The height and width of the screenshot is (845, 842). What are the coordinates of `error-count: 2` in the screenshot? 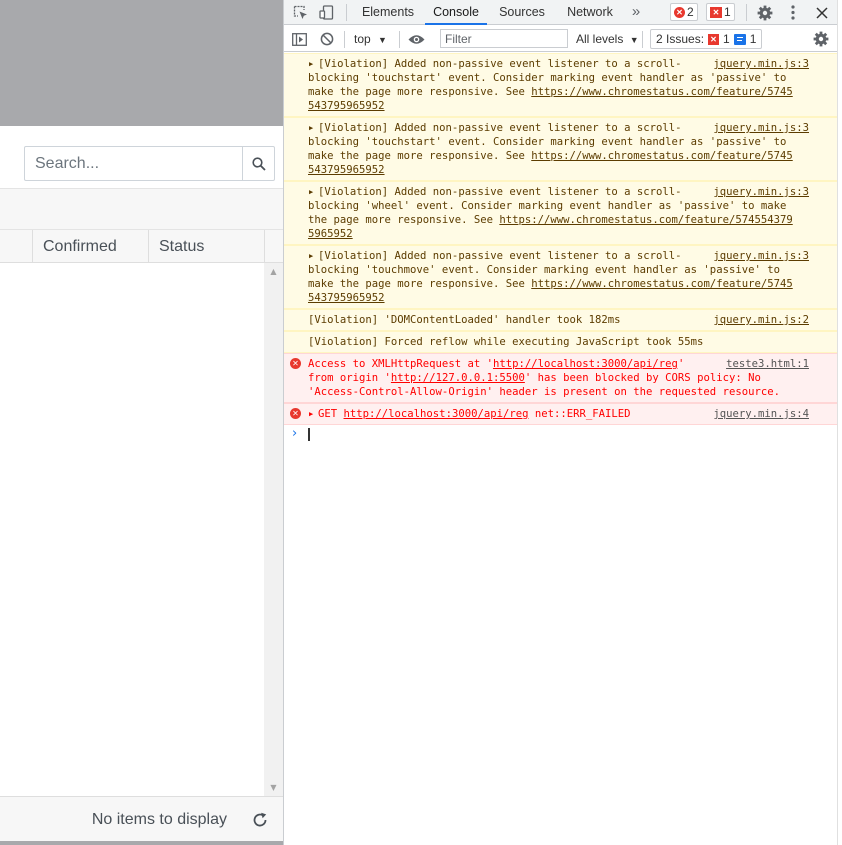 It's located at (690, 12).